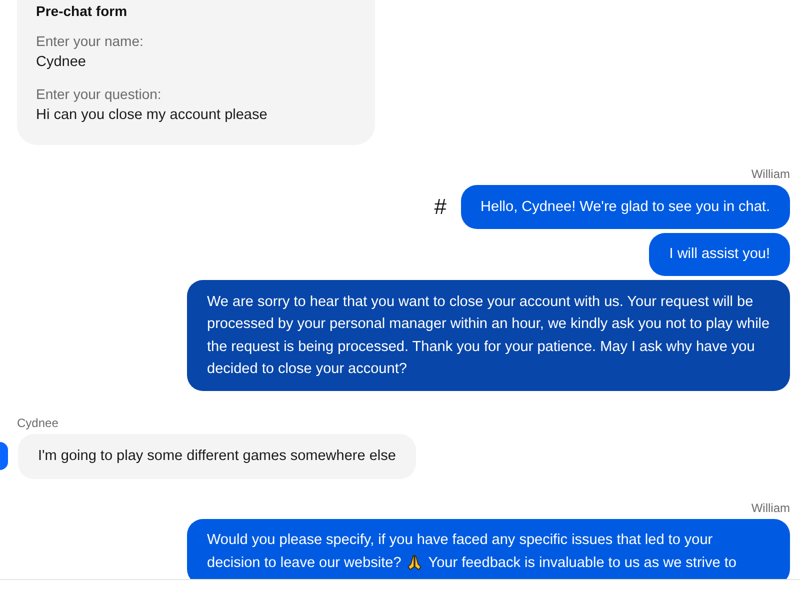 The image size is (800, 602). Describe the element at coordinates (61, 62) in the screenshot. I see `field-value: Cydnee` at that location.